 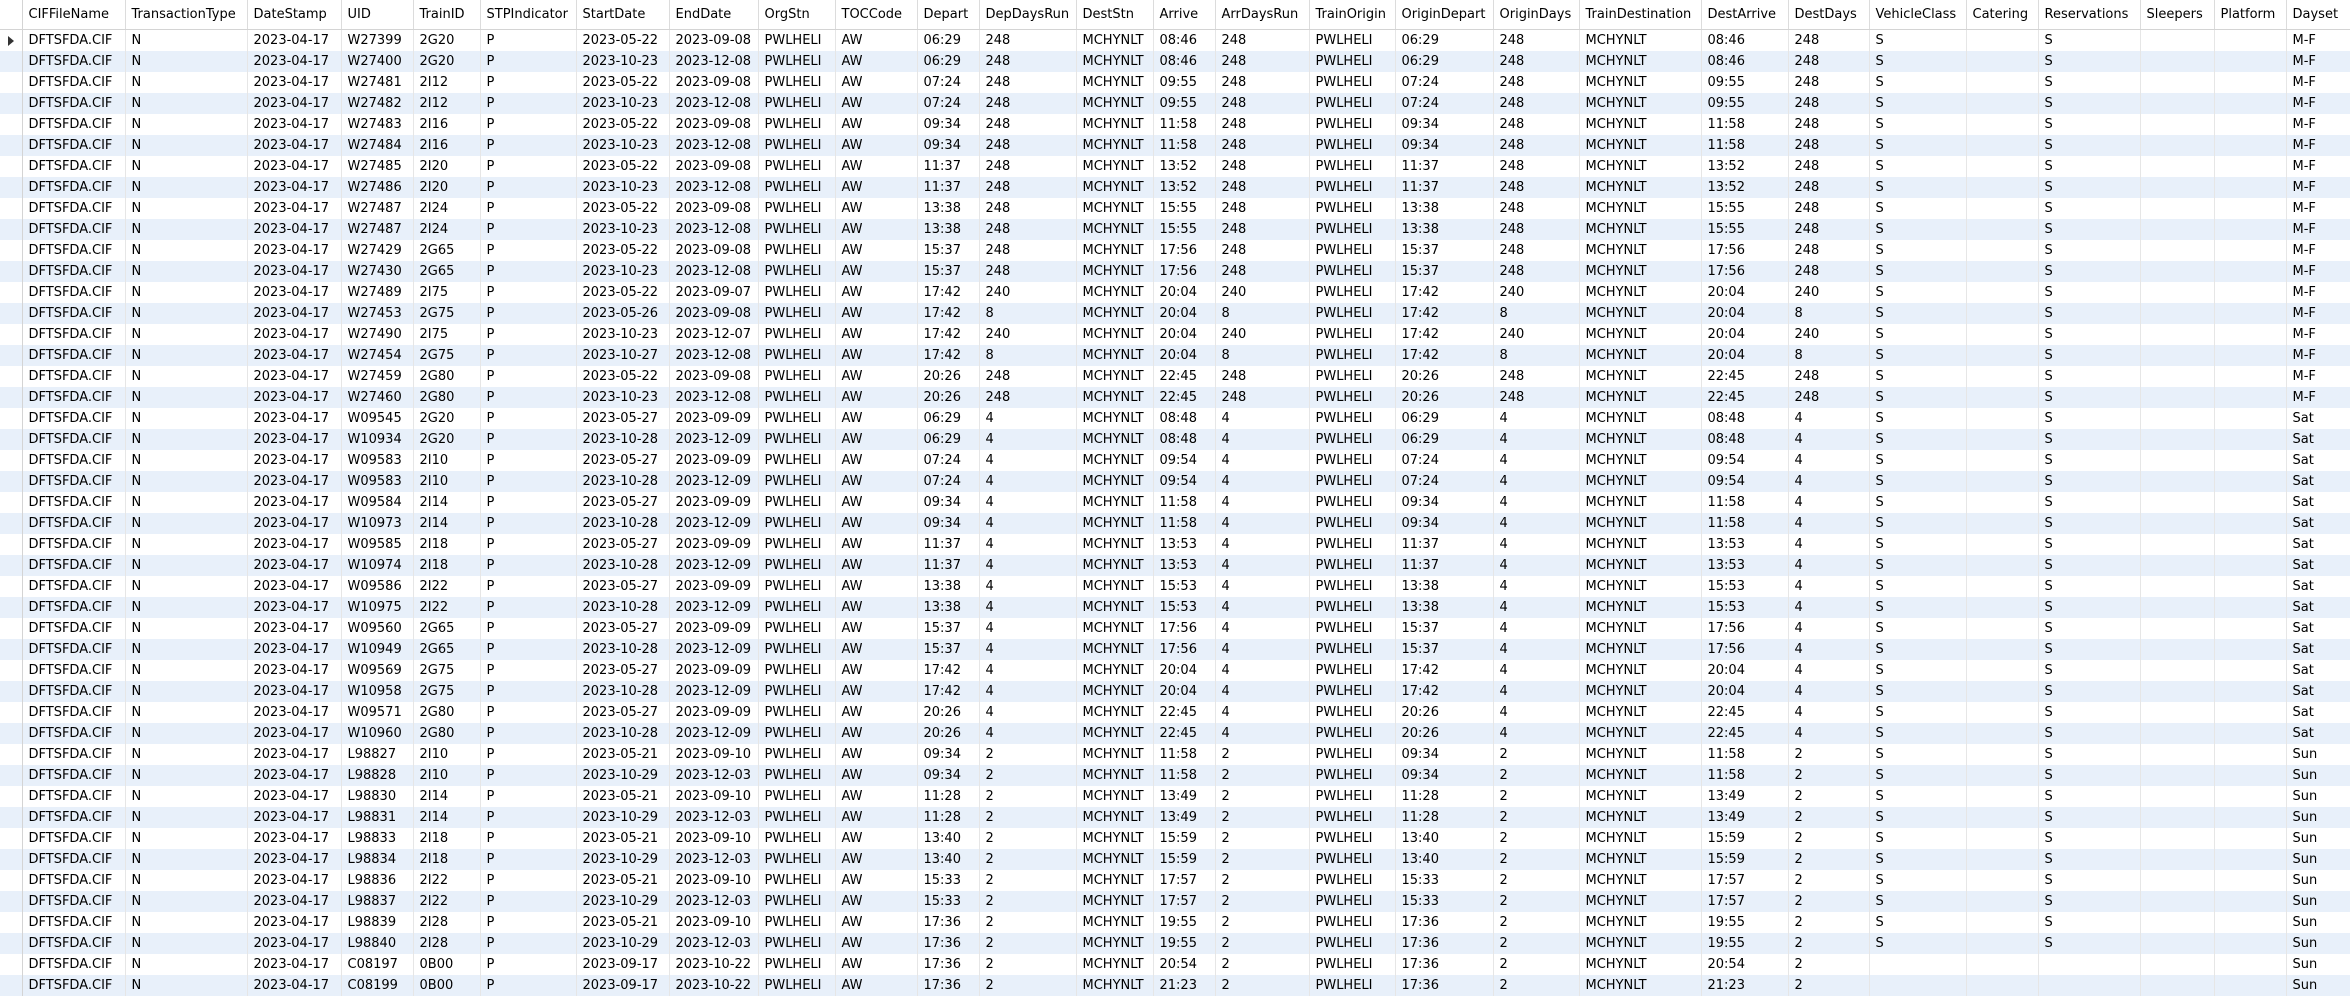 What do you see at coordinates (948, 208) in the screenshot?
I see `cell-depart: 13:38` at bounding box center [948, 208].